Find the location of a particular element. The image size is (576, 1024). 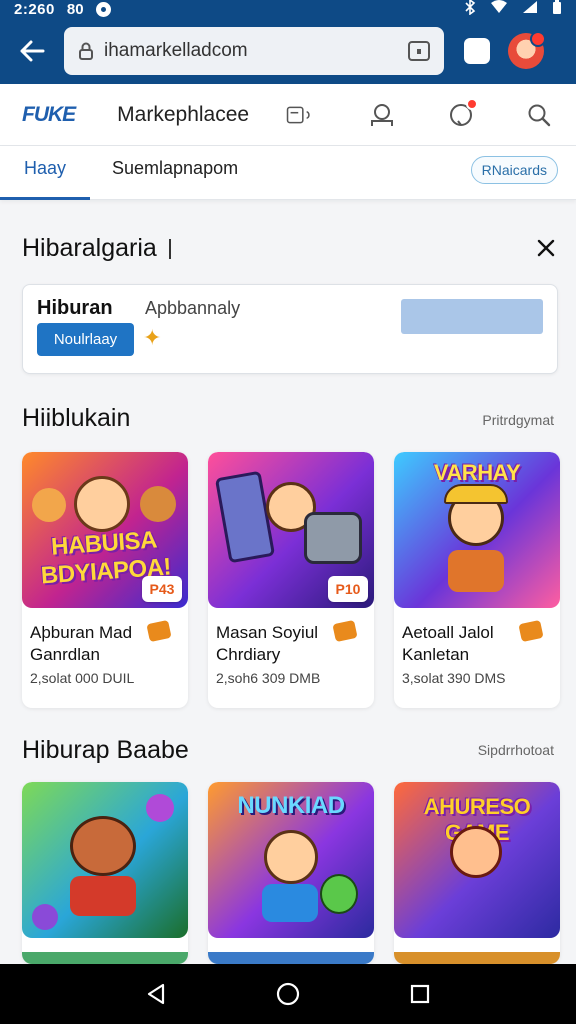

game-card: P10 Masan Soyiul Chrdiary 2,soh6 309 DMB is located at coordinates (291, 580).